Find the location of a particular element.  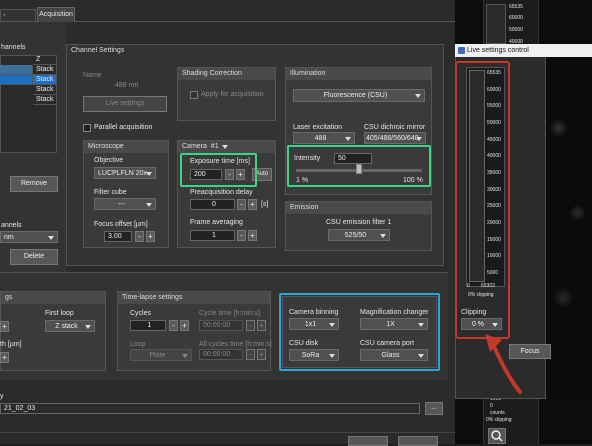

frame-averaging-label: Frame averaging is located at coordinates (216, 222).